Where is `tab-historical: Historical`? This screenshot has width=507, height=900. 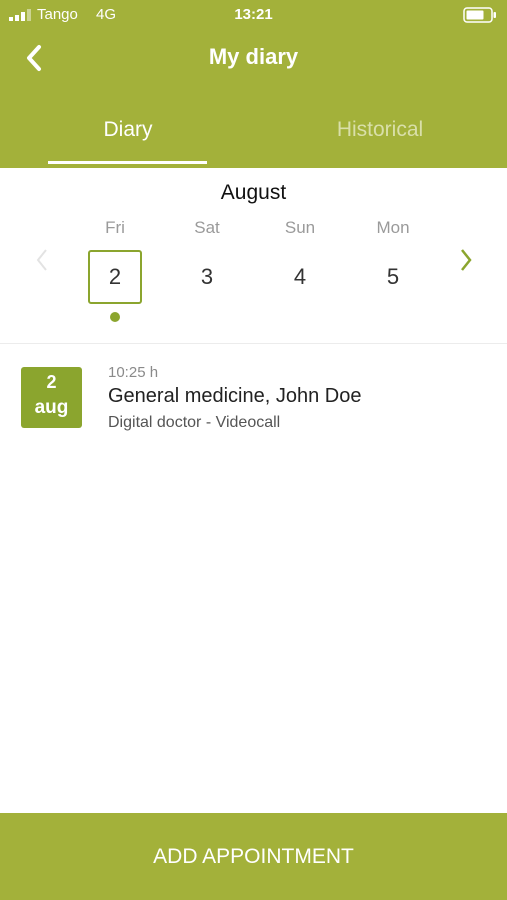 tab-historical: Historical is located at coordinates (380, 130).